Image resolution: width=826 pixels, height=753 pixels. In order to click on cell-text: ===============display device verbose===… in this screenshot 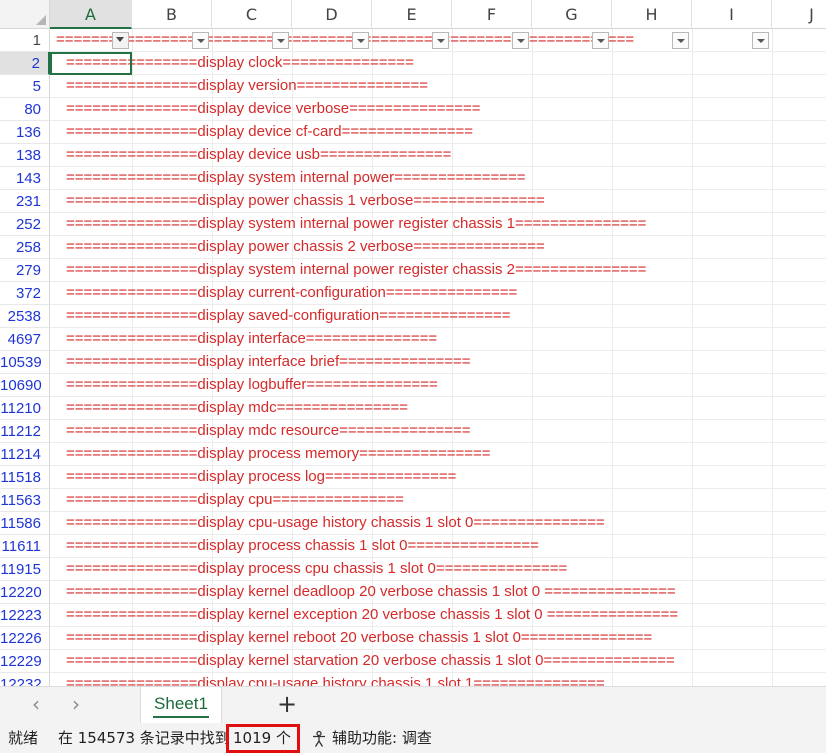, I will do `click(273, 108)`.